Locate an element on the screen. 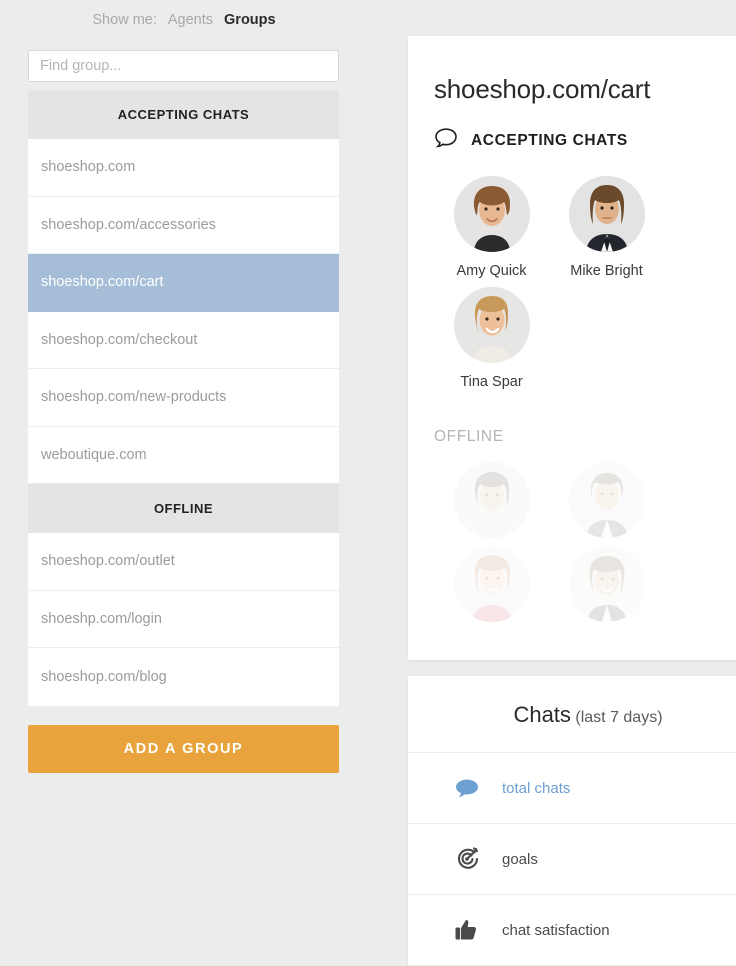 This screenshot has height=966, width=736. group-item-outlet: shoeshop.com/outlet is located at coordinates (183, 562).